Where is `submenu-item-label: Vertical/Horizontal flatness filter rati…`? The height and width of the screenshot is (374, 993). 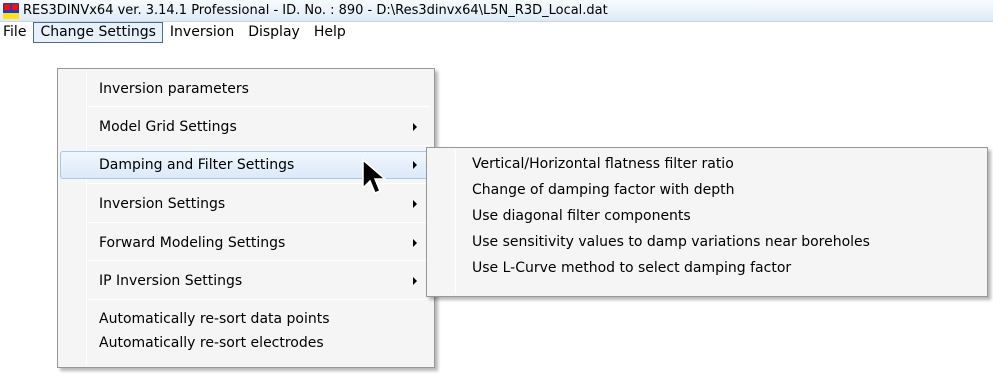 submenu-item-label: Vertical/Horizontal flatness filter rati… is located at coordinates (603, 164).